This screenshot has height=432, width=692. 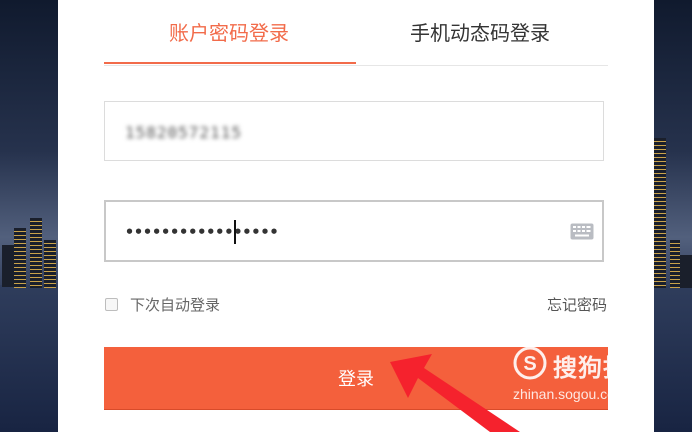 What do you see at coordinates (229, 33) in the screenshot?
I see `tab-account-password: 账户密码登录` at bounding box center [229, 33].